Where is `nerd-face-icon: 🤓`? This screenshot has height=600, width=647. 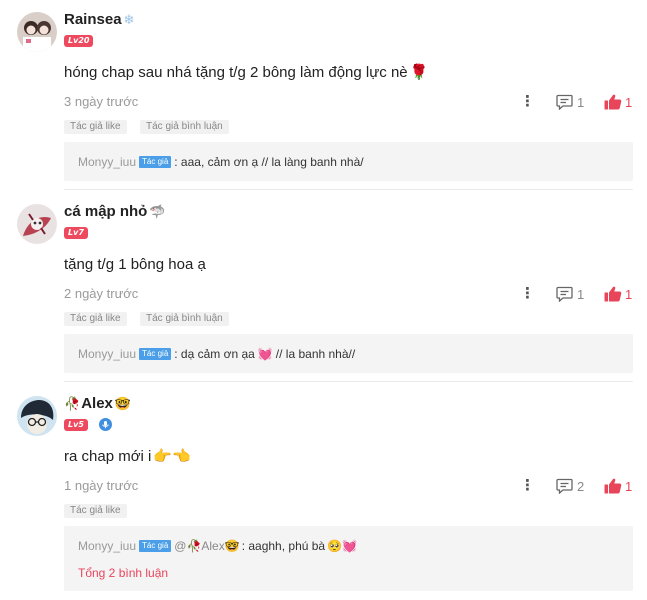 nerd-face-icon: 🤓 is located at coordinates (123, 403).